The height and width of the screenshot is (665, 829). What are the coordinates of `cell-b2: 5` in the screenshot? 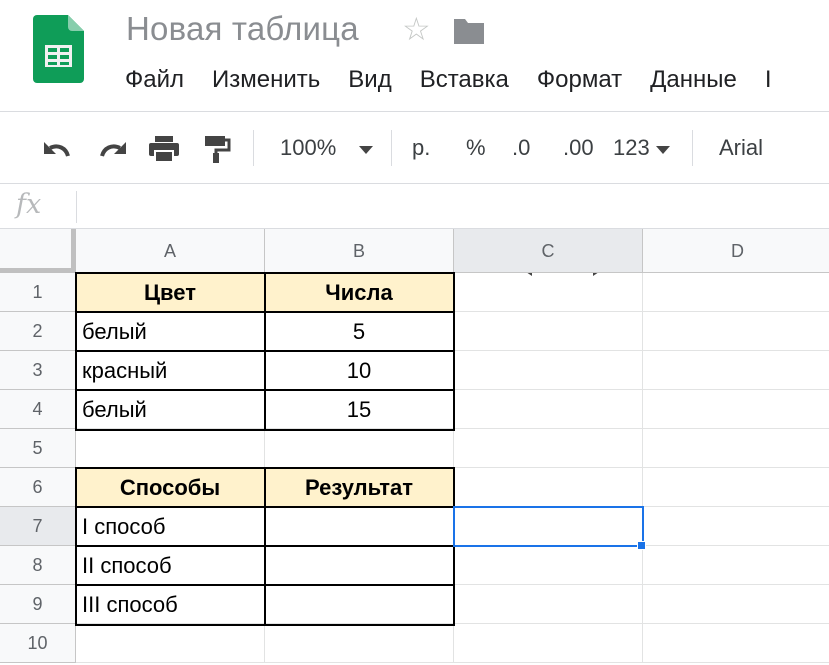 It's located at (359, 331).